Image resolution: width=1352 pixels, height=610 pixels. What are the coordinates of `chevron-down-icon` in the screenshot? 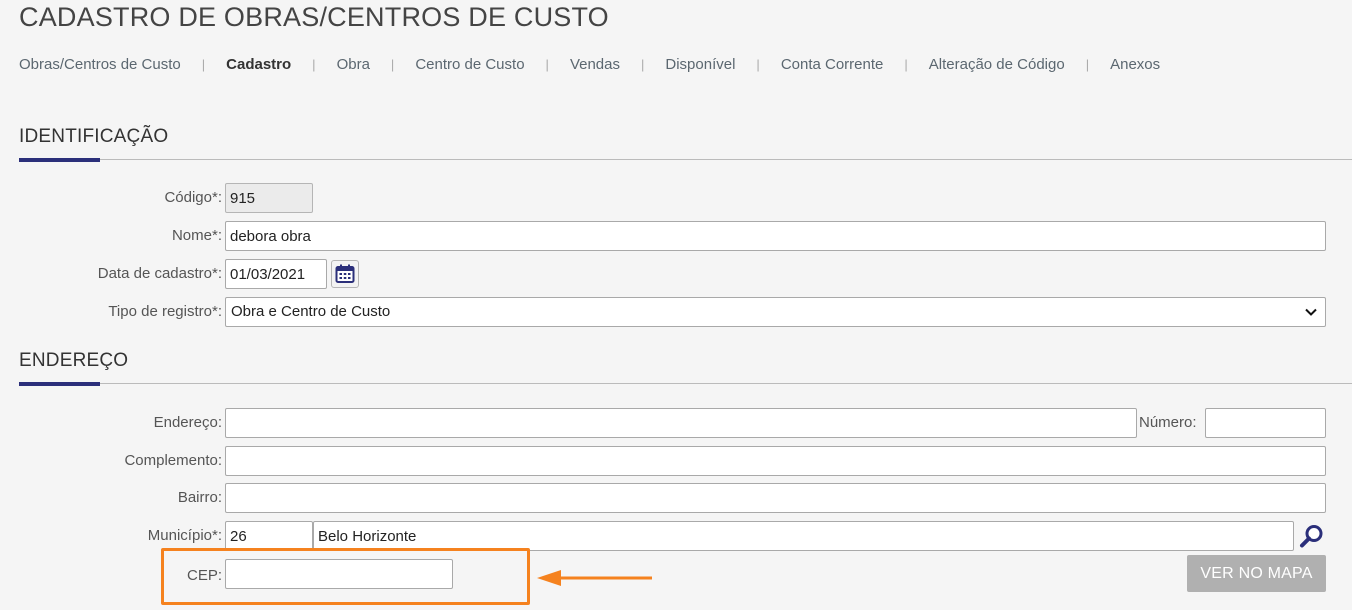 It's located at (1311, 312).